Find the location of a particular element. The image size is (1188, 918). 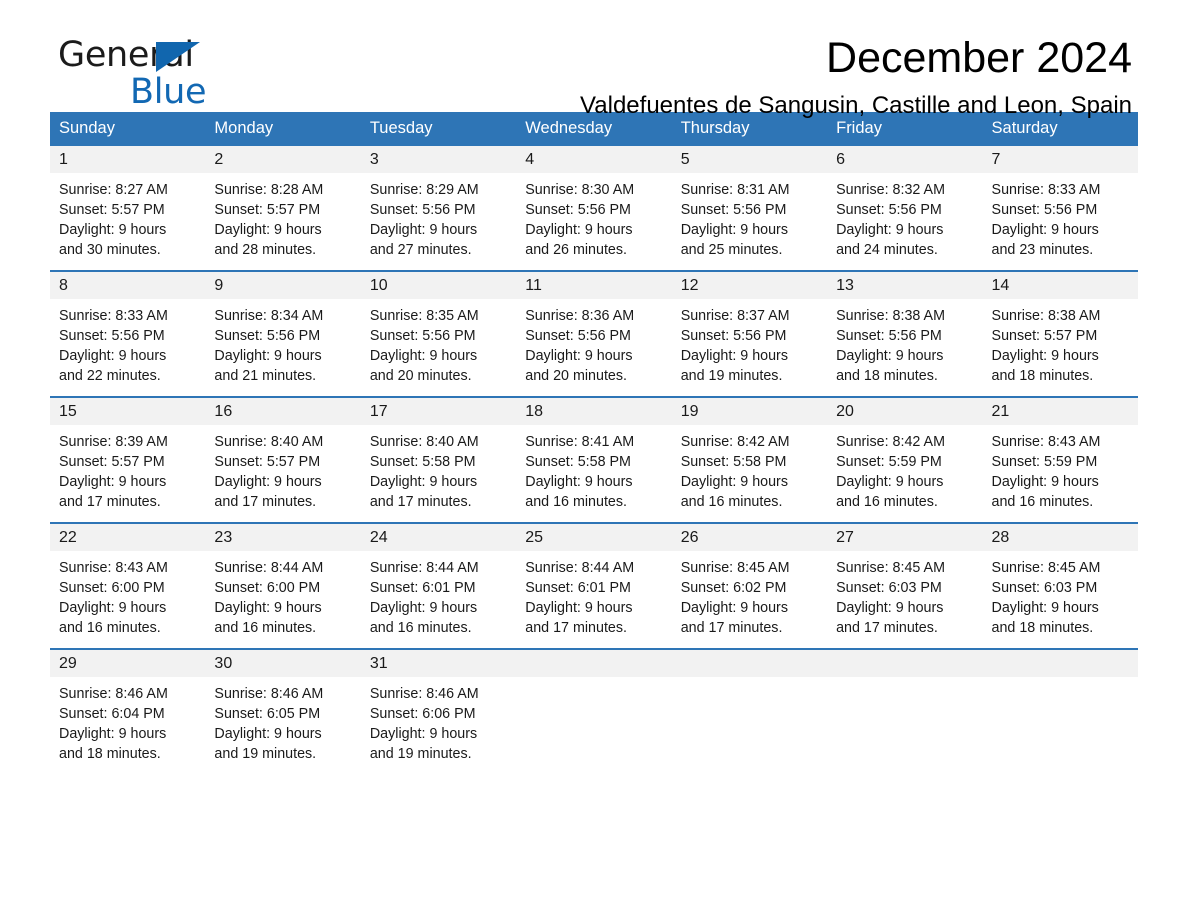

day-number: 20 is located at coordinates (905, 411).